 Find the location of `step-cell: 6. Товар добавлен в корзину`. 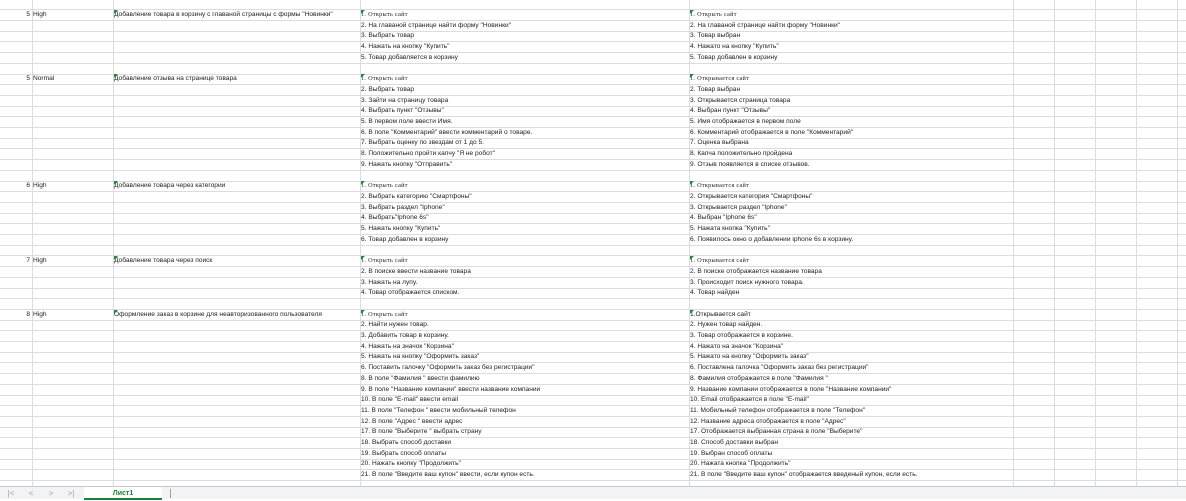

step-cell: 6. Товар добавлен в корзину is located at coordinates (404, 240).